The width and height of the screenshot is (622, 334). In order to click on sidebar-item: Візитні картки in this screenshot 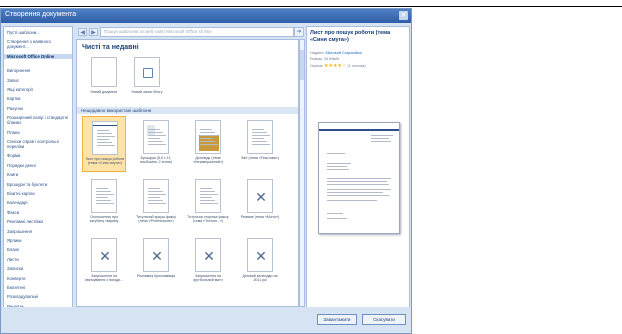, I will do `click(39, 193)`.